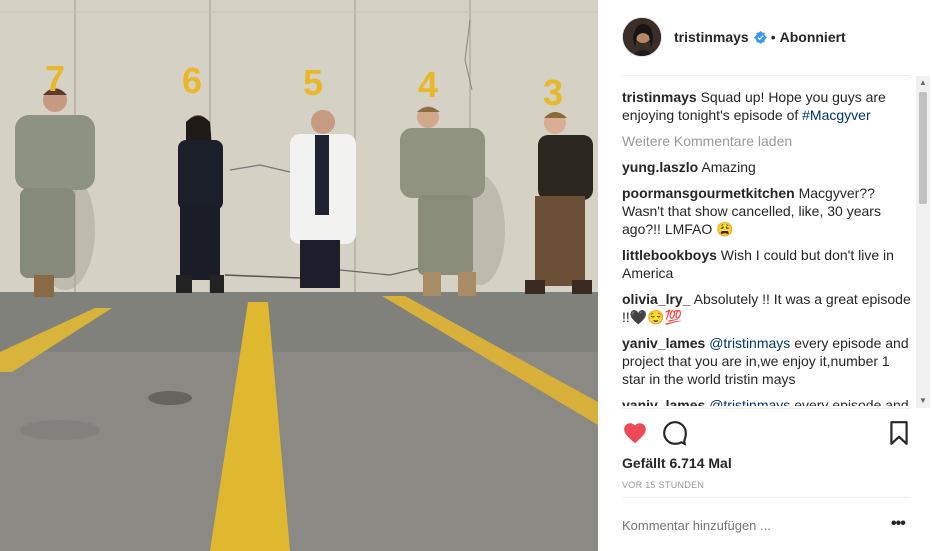  Describe the element at coordinates (768, 433) in the screenshot. I see `action-bar` at that location.